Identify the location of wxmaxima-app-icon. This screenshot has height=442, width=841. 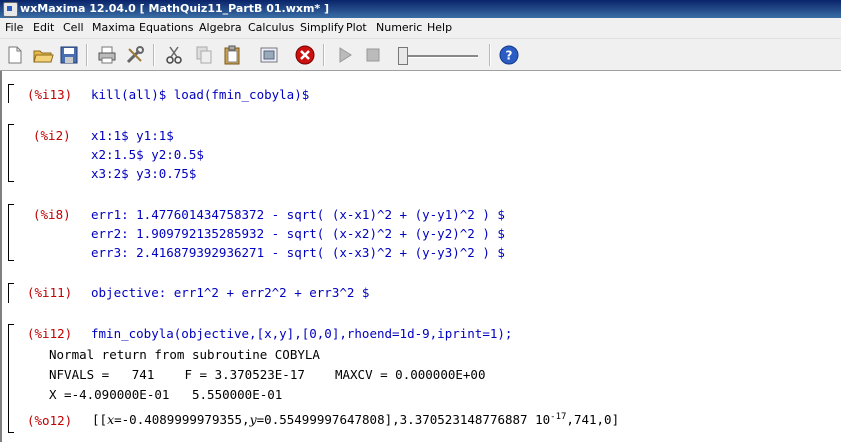
(10, 9).